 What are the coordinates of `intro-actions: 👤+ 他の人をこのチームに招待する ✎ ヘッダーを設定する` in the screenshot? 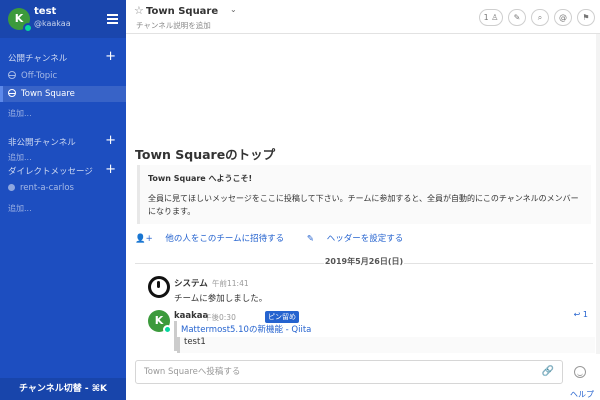 It's located at (279, 238).